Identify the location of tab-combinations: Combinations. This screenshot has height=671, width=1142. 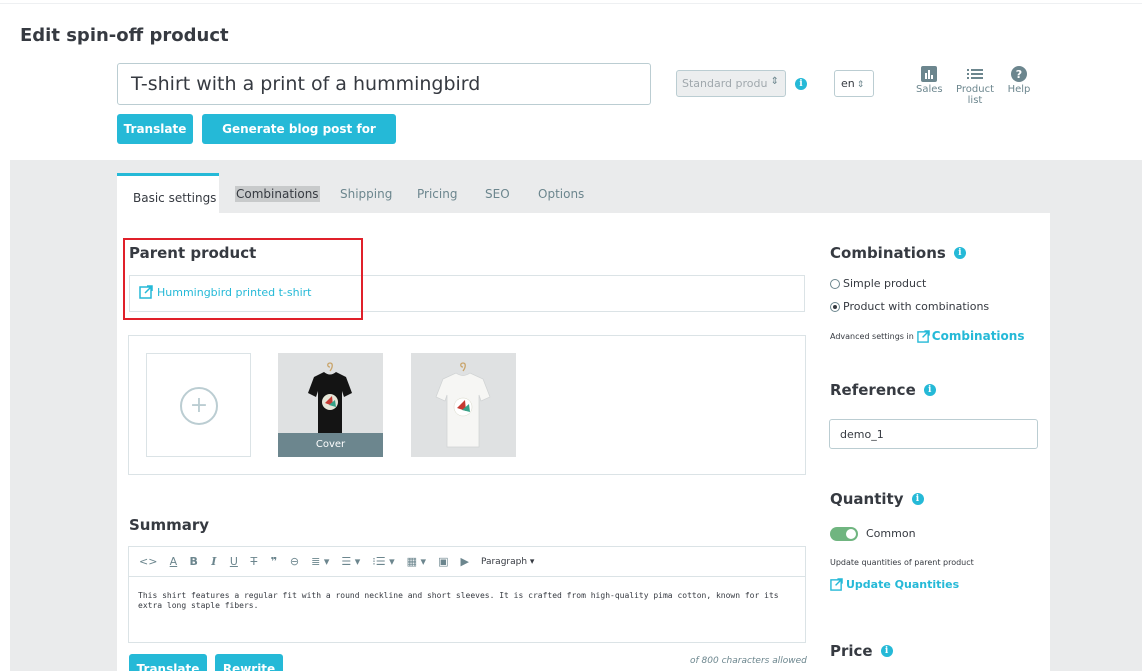
(277, 193).